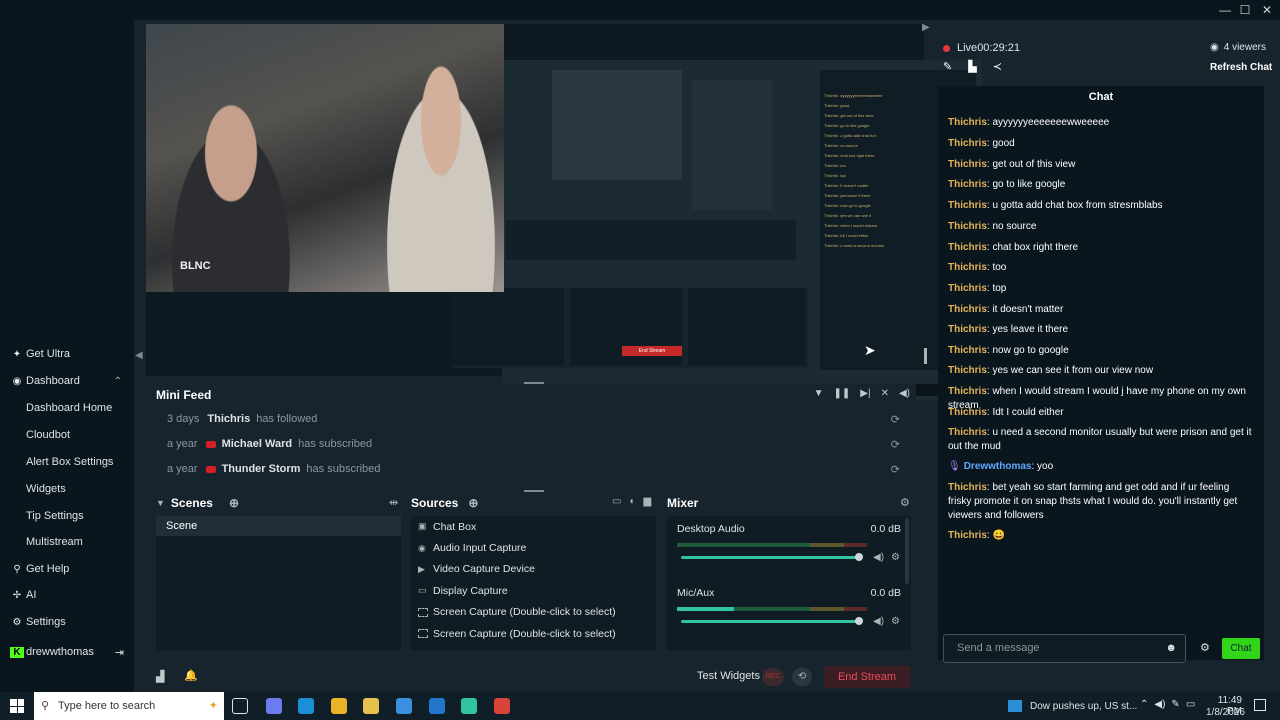 This screenshot has height=720, width=1280. I want to click on store-icon, so click(404, 706).